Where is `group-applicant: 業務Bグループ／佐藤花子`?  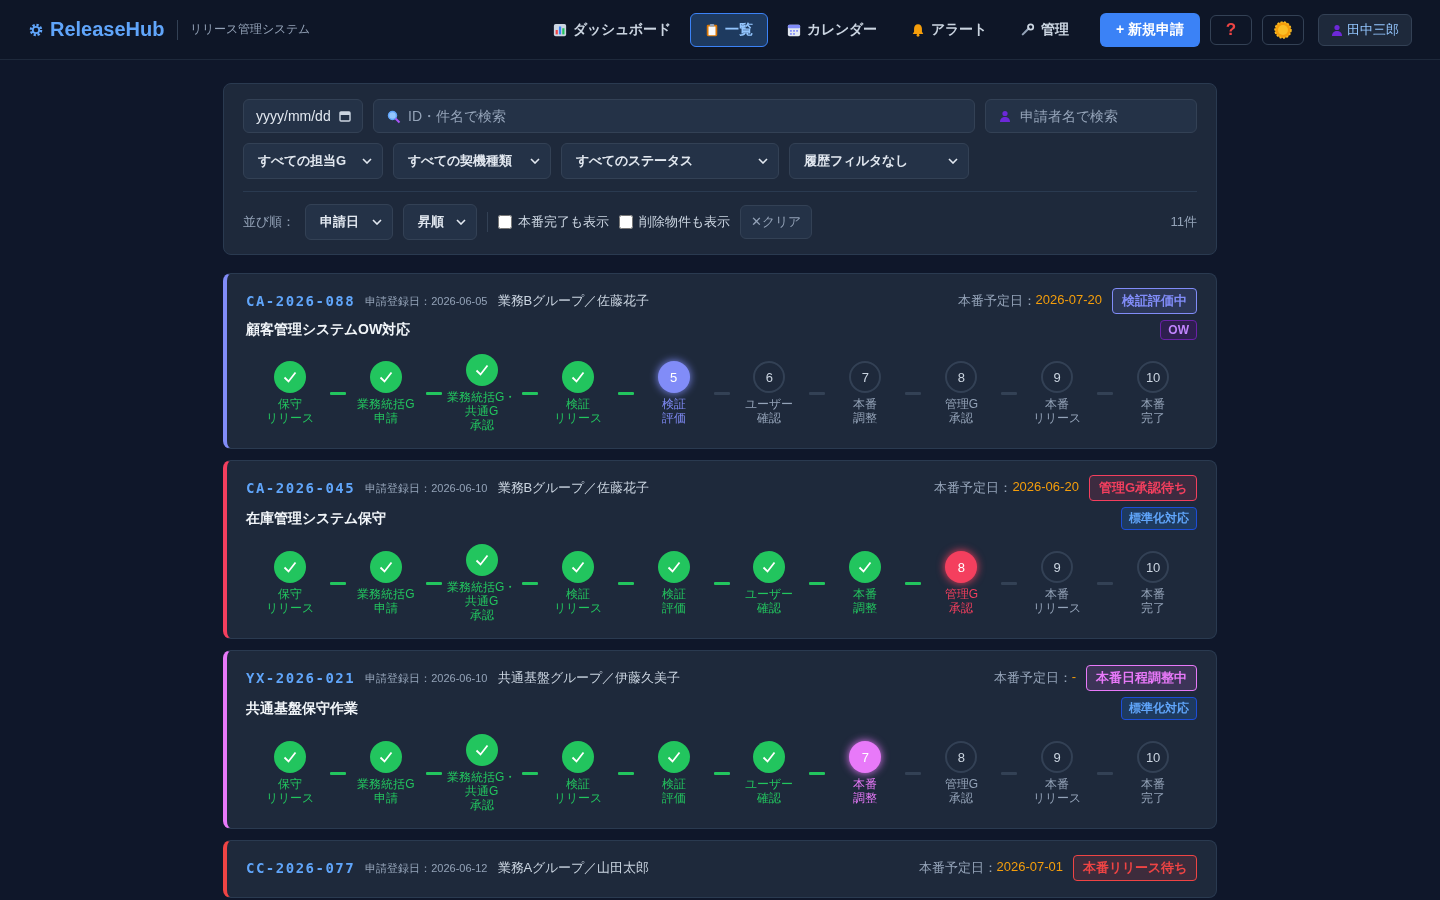
group-applicant: 業務Bグループ／佐藤花子 is located at coordinates (573, 488).